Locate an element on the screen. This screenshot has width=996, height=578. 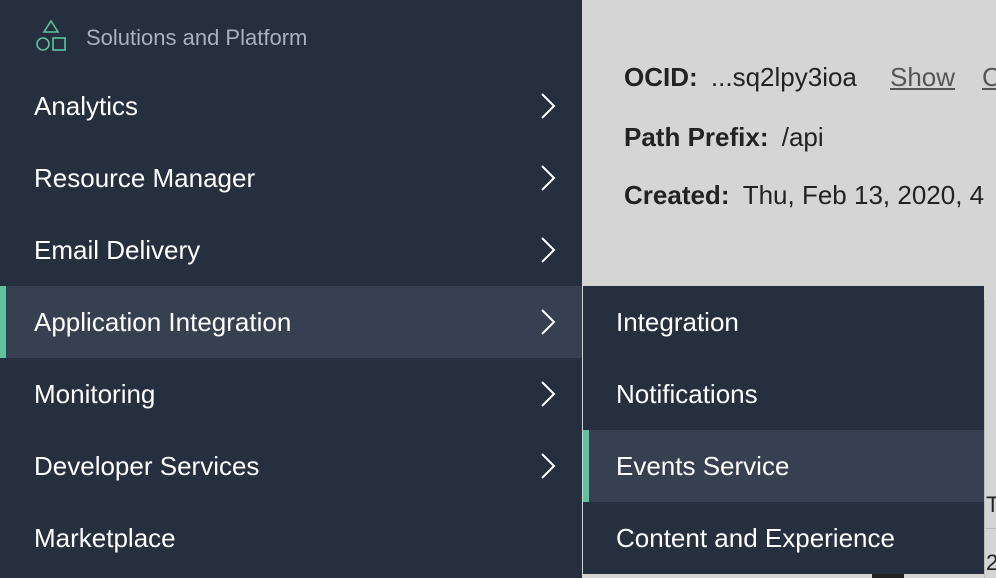
created-value: Thu, Feb 13, 2020, 4 is located at coordinates (863, 195).